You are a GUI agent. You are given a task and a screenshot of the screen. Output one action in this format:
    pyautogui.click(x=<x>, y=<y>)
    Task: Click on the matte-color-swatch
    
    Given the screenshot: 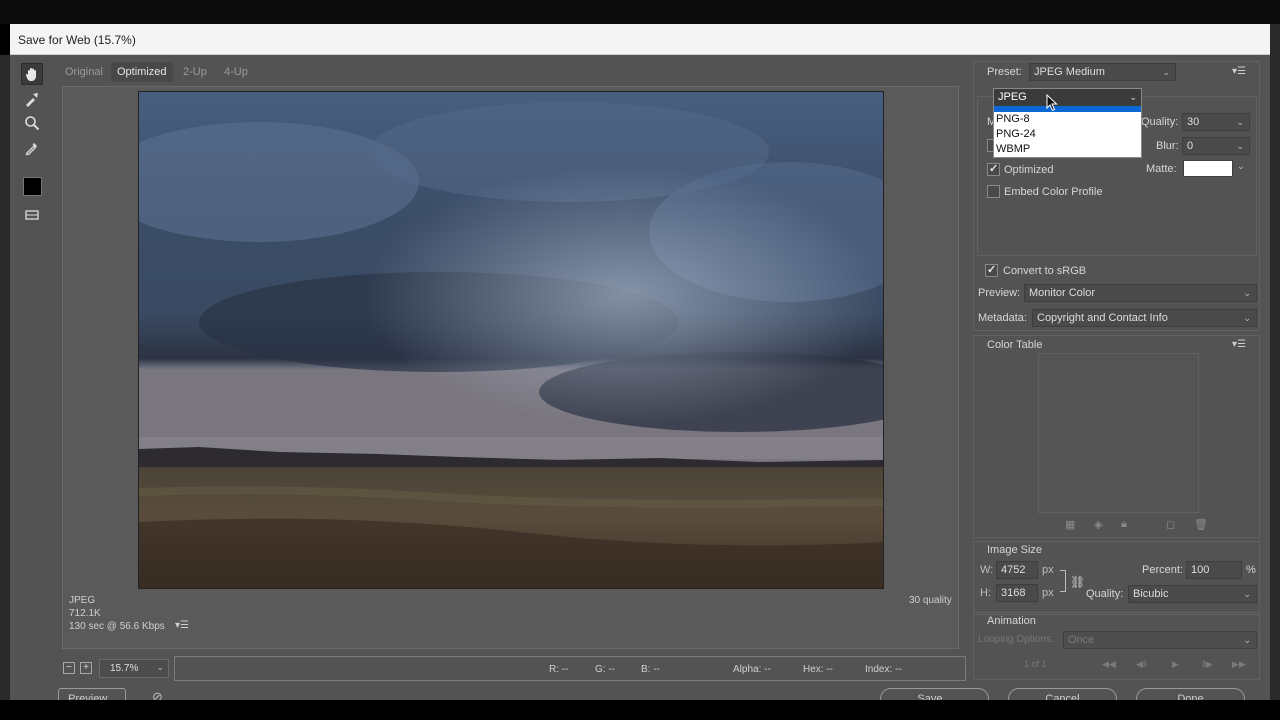 What is the action you would take?
    pyautogui.click(x=1208, y=168)
    